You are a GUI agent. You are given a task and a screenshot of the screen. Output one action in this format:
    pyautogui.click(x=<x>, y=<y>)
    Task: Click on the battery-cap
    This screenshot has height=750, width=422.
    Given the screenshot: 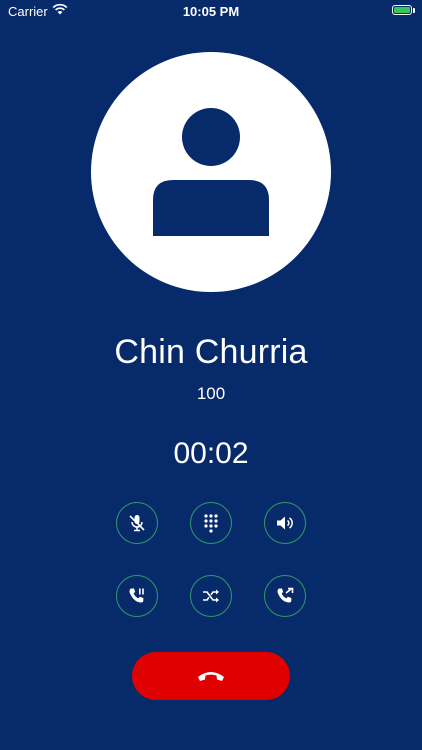 What is the action you would take?
    pyautogui.click(x=414, y=10)
    